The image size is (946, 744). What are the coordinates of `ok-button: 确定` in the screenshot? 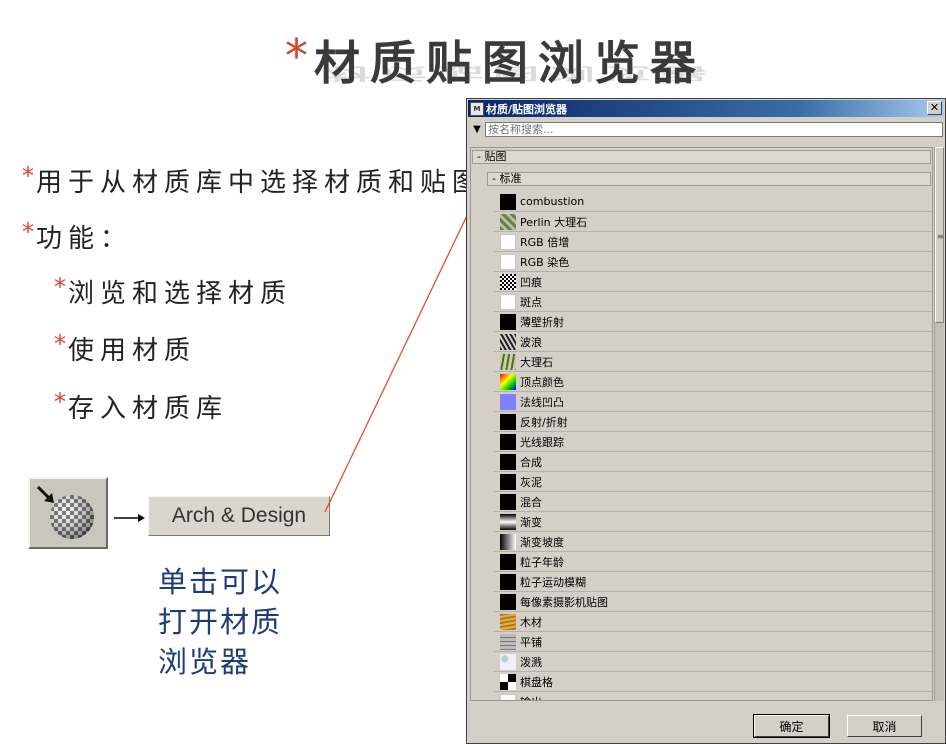 It's located at (791, 726).